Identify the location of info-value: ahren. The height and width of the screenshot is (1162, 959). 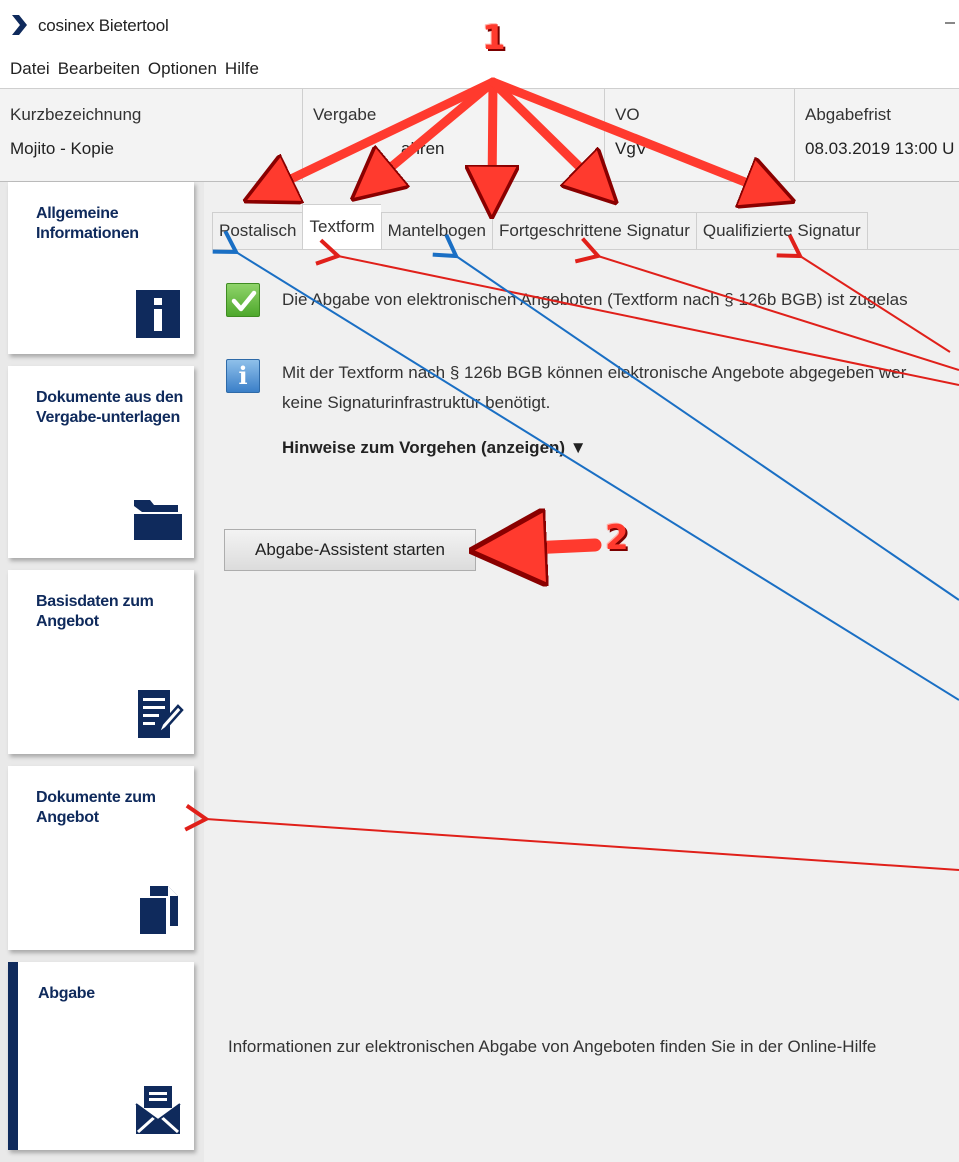
(423, 148).